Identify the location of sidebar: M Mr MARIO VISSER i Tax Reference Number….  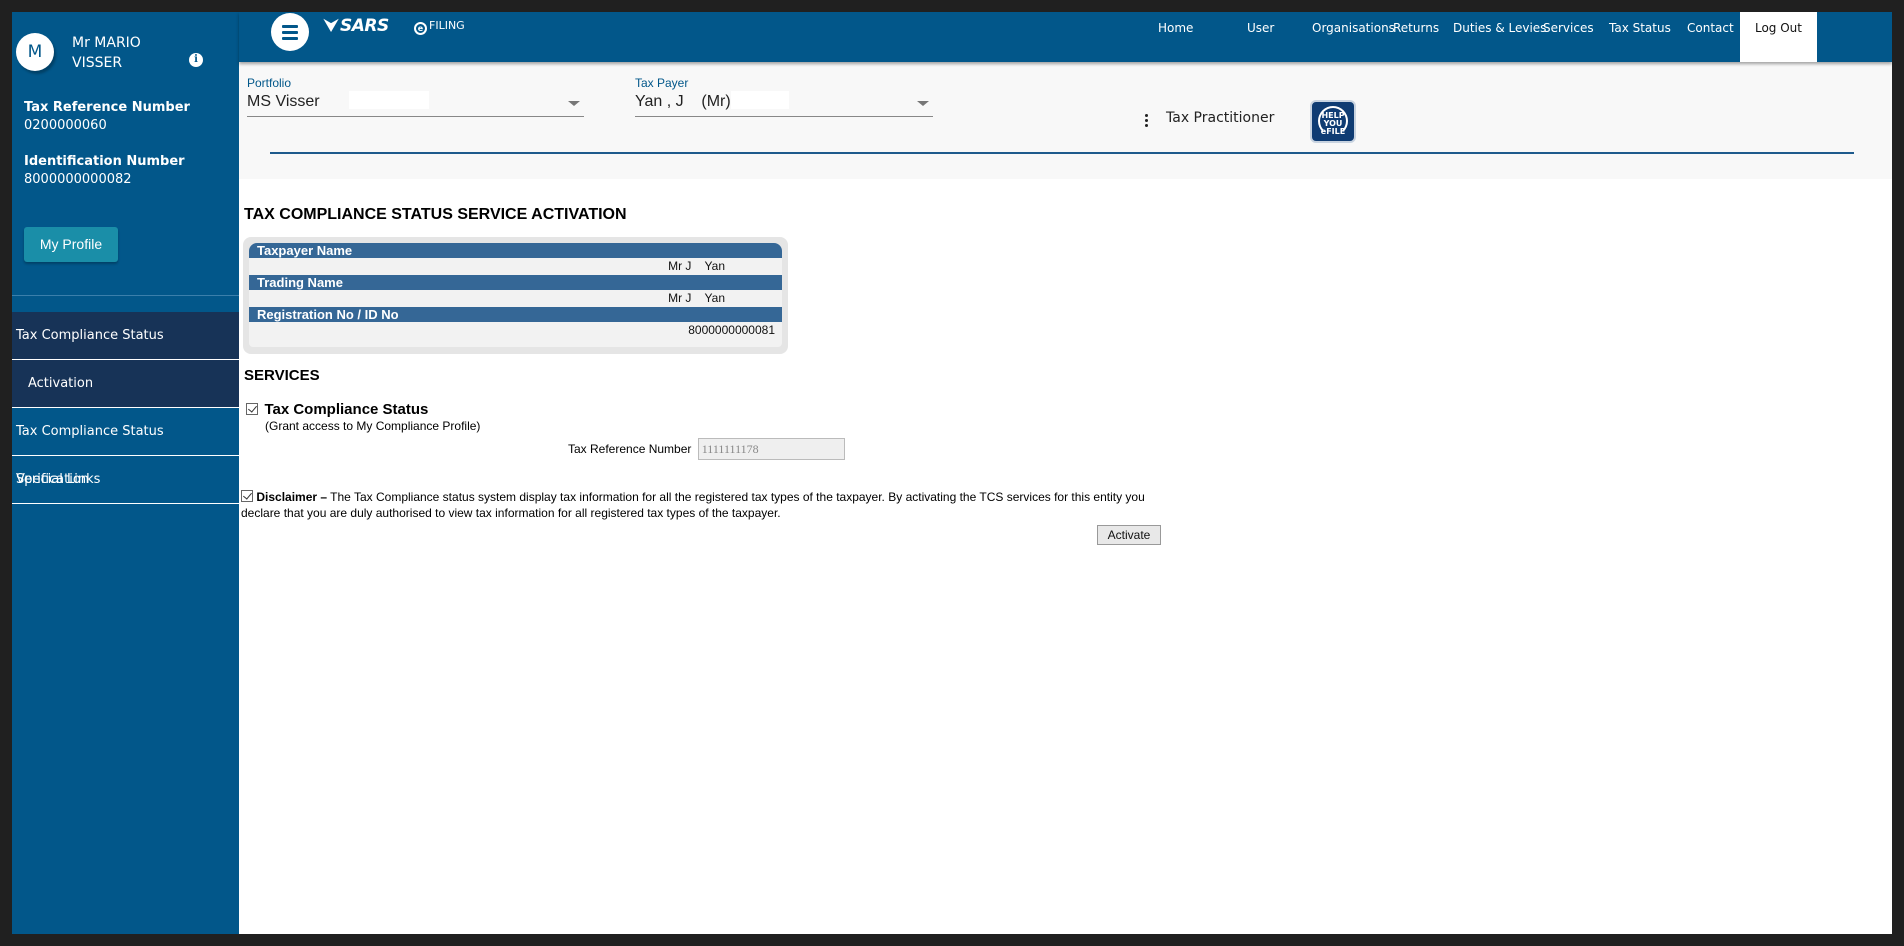
(125, 473).